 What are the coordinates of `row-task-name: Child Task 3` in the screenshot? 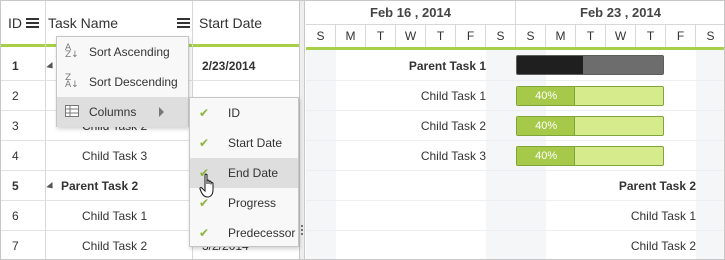 It's located at (114, 156).